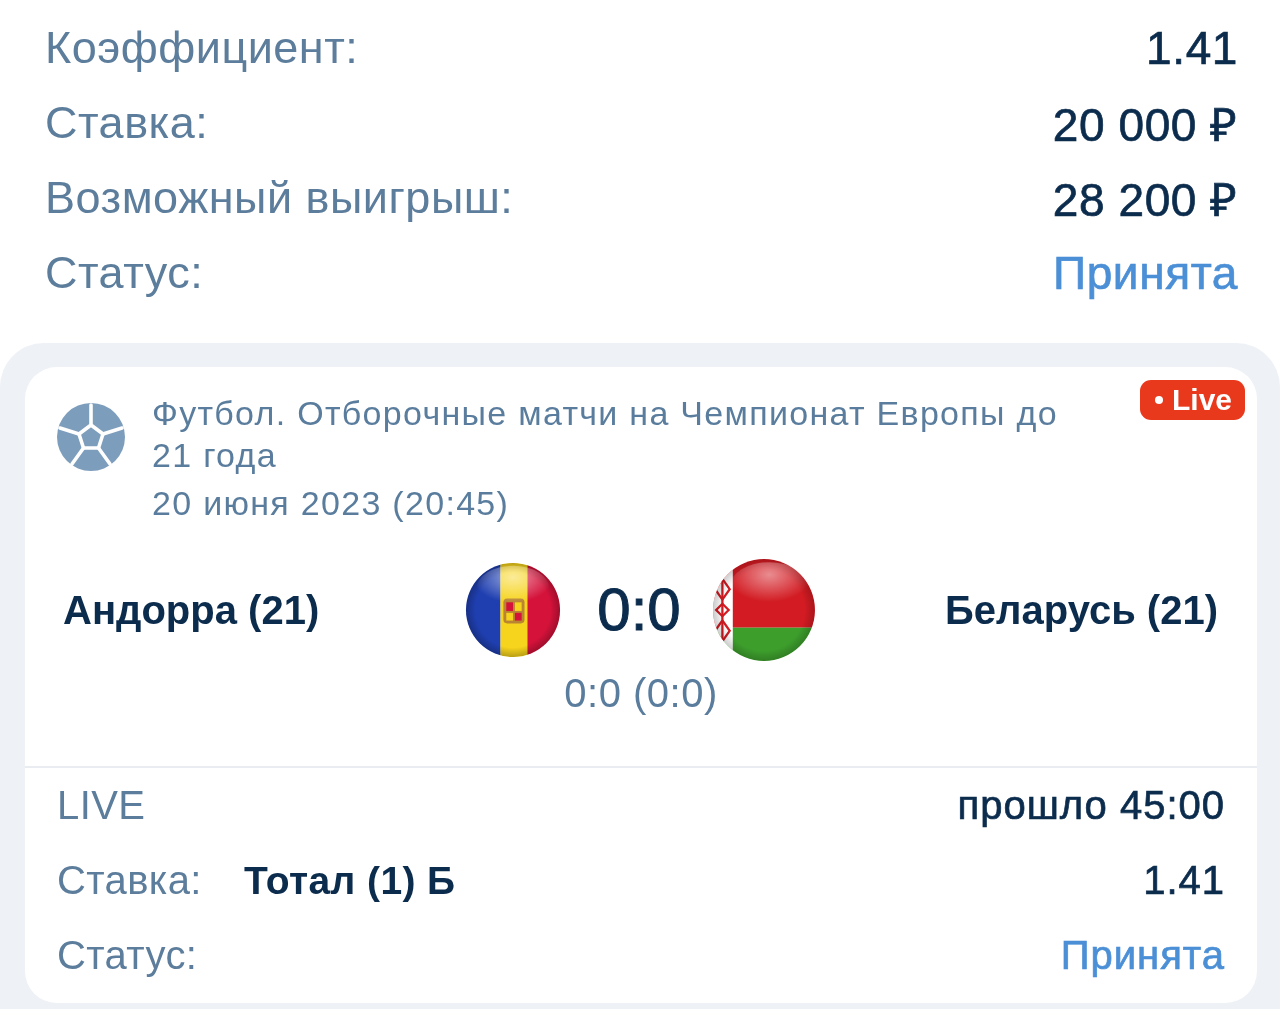 Image resolution: width=1280 pixels, height=1009 pixels. I want to click on live-label: LIVE, so click(101, 805).